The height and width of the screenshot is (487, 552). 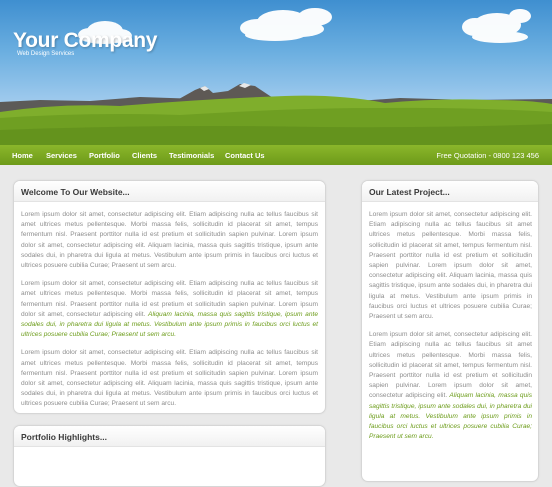 What do you see at coordinates (46, 54) in the screenshot?
I see `company-tagline: Web Design Services` at bounding box center [46, 54].